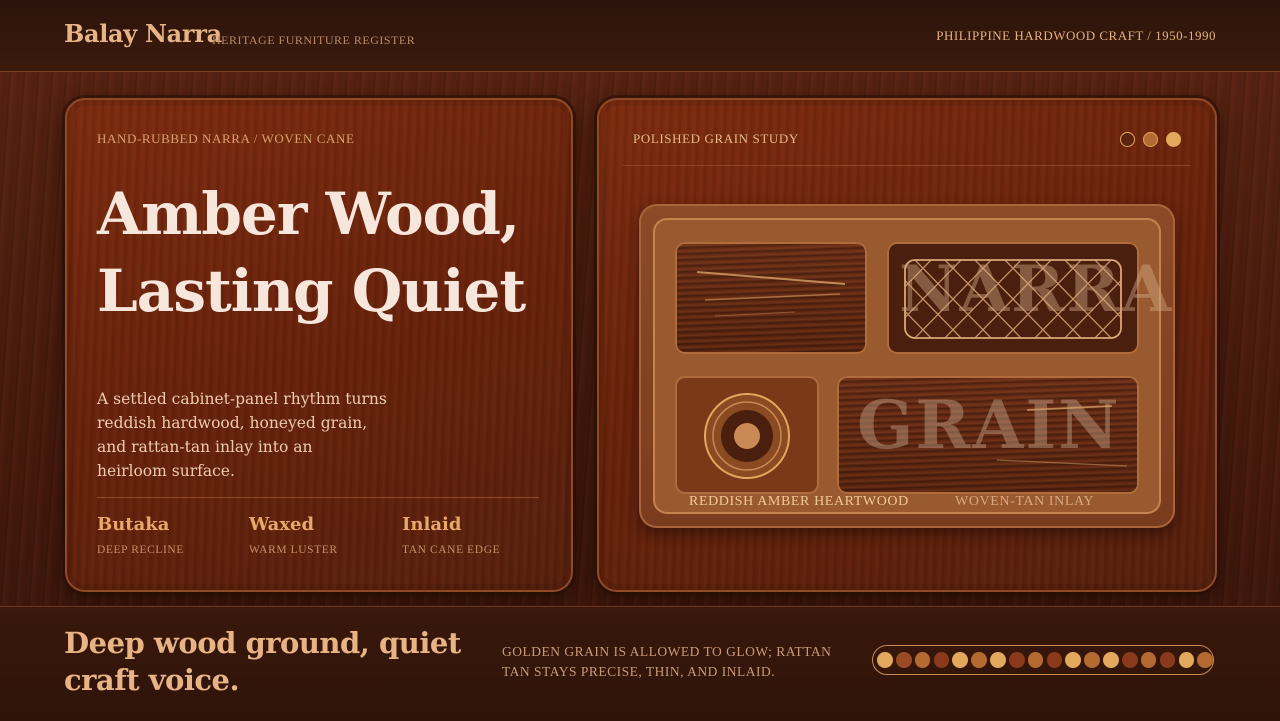  What do you see at coordinates (1025, 501) in the screenshot?
I see `label-inlay: WOVEN-TAN INLAY` at bounding box center [1025, 501].